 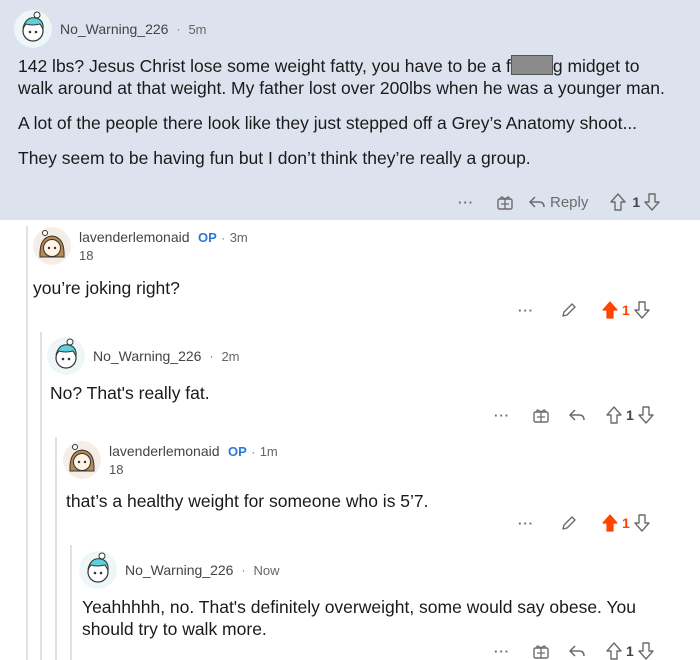 I want to click on comment-header: No_Warning_226 · 2m, so click(x=143, y=356).